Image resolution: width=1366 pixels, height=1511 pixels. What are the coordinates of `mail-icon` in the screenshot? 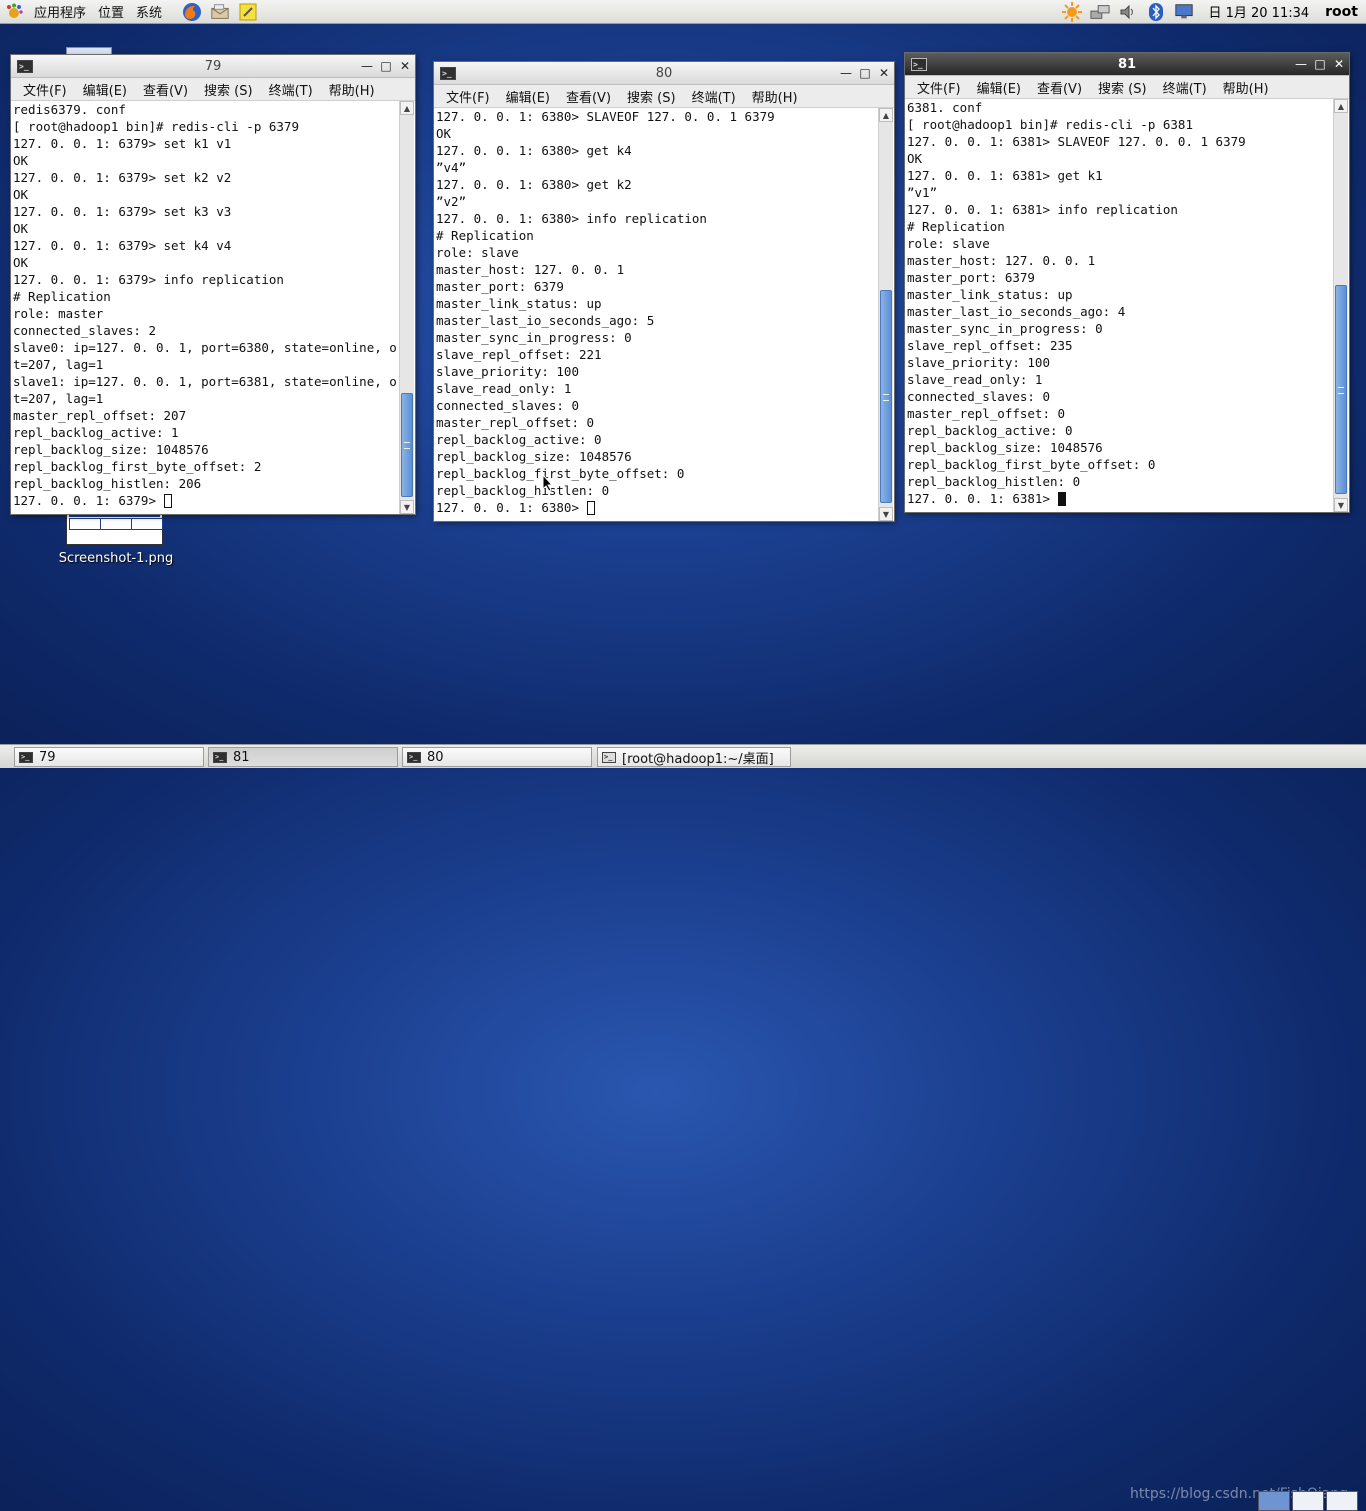 It's located at (220, 12).